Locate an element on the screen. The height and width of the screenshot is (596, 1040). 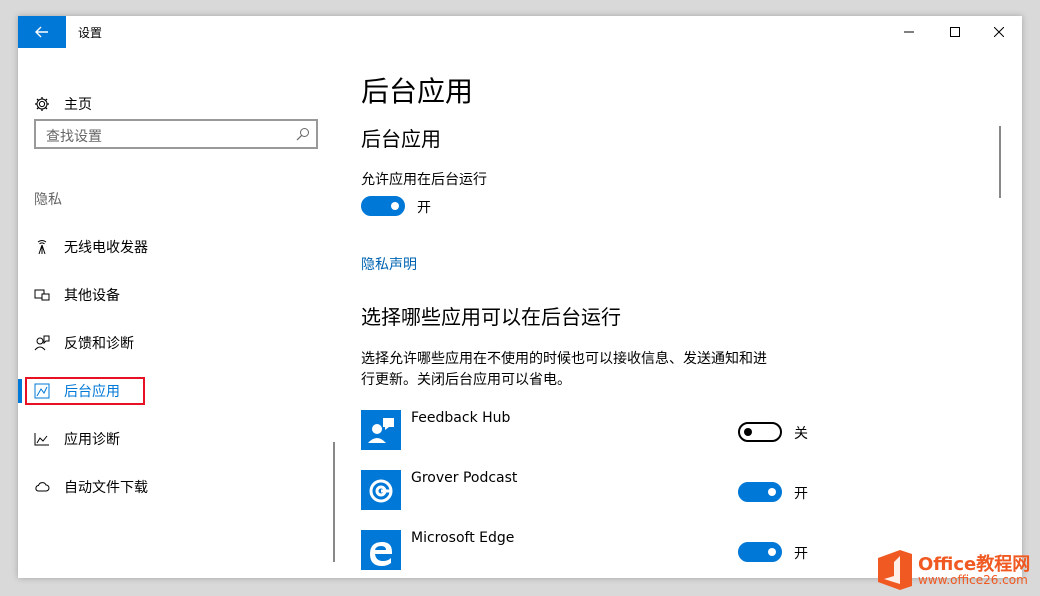
allow-background-state: 开 is located at coordinates (424, 208).